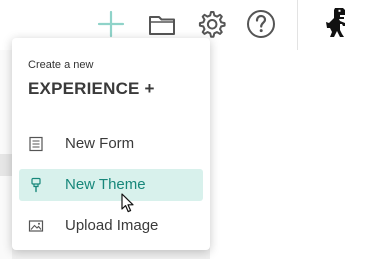 The height and width of the screenshot is (259, 381). I want to click on image-icon, so click(36, 226).